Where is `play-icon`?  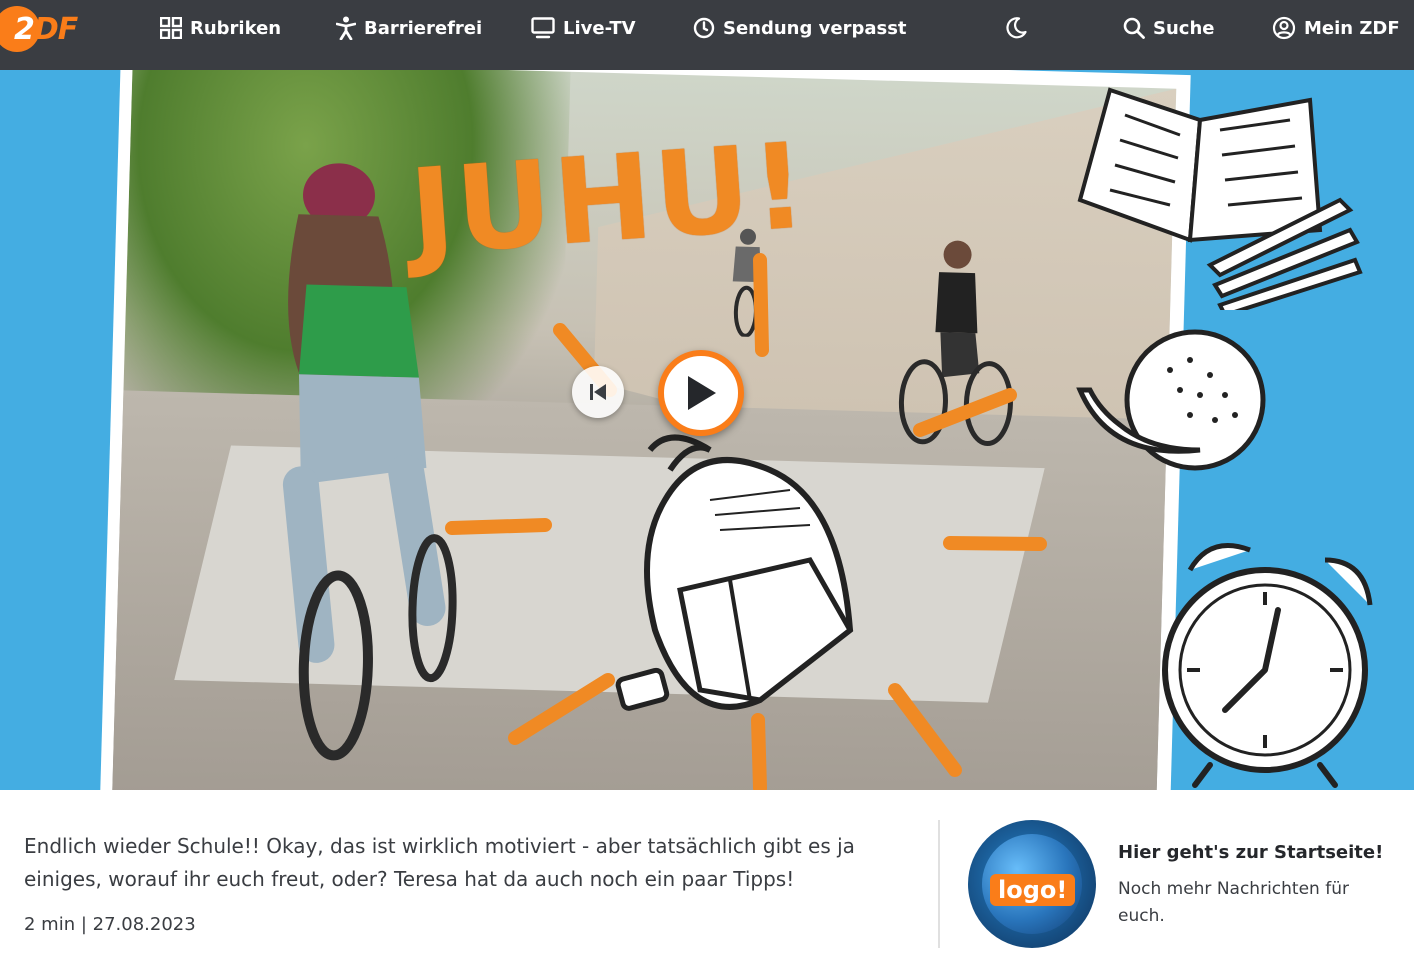 play-icon is located at coordinates (702, 393).